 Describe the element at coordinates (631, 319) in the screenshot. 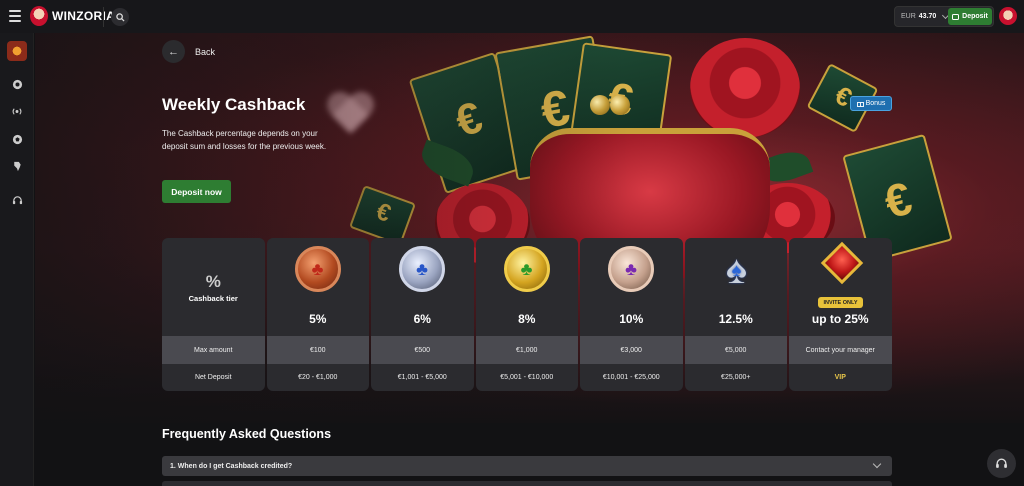

I see `tier-percent: 10%` at that location.